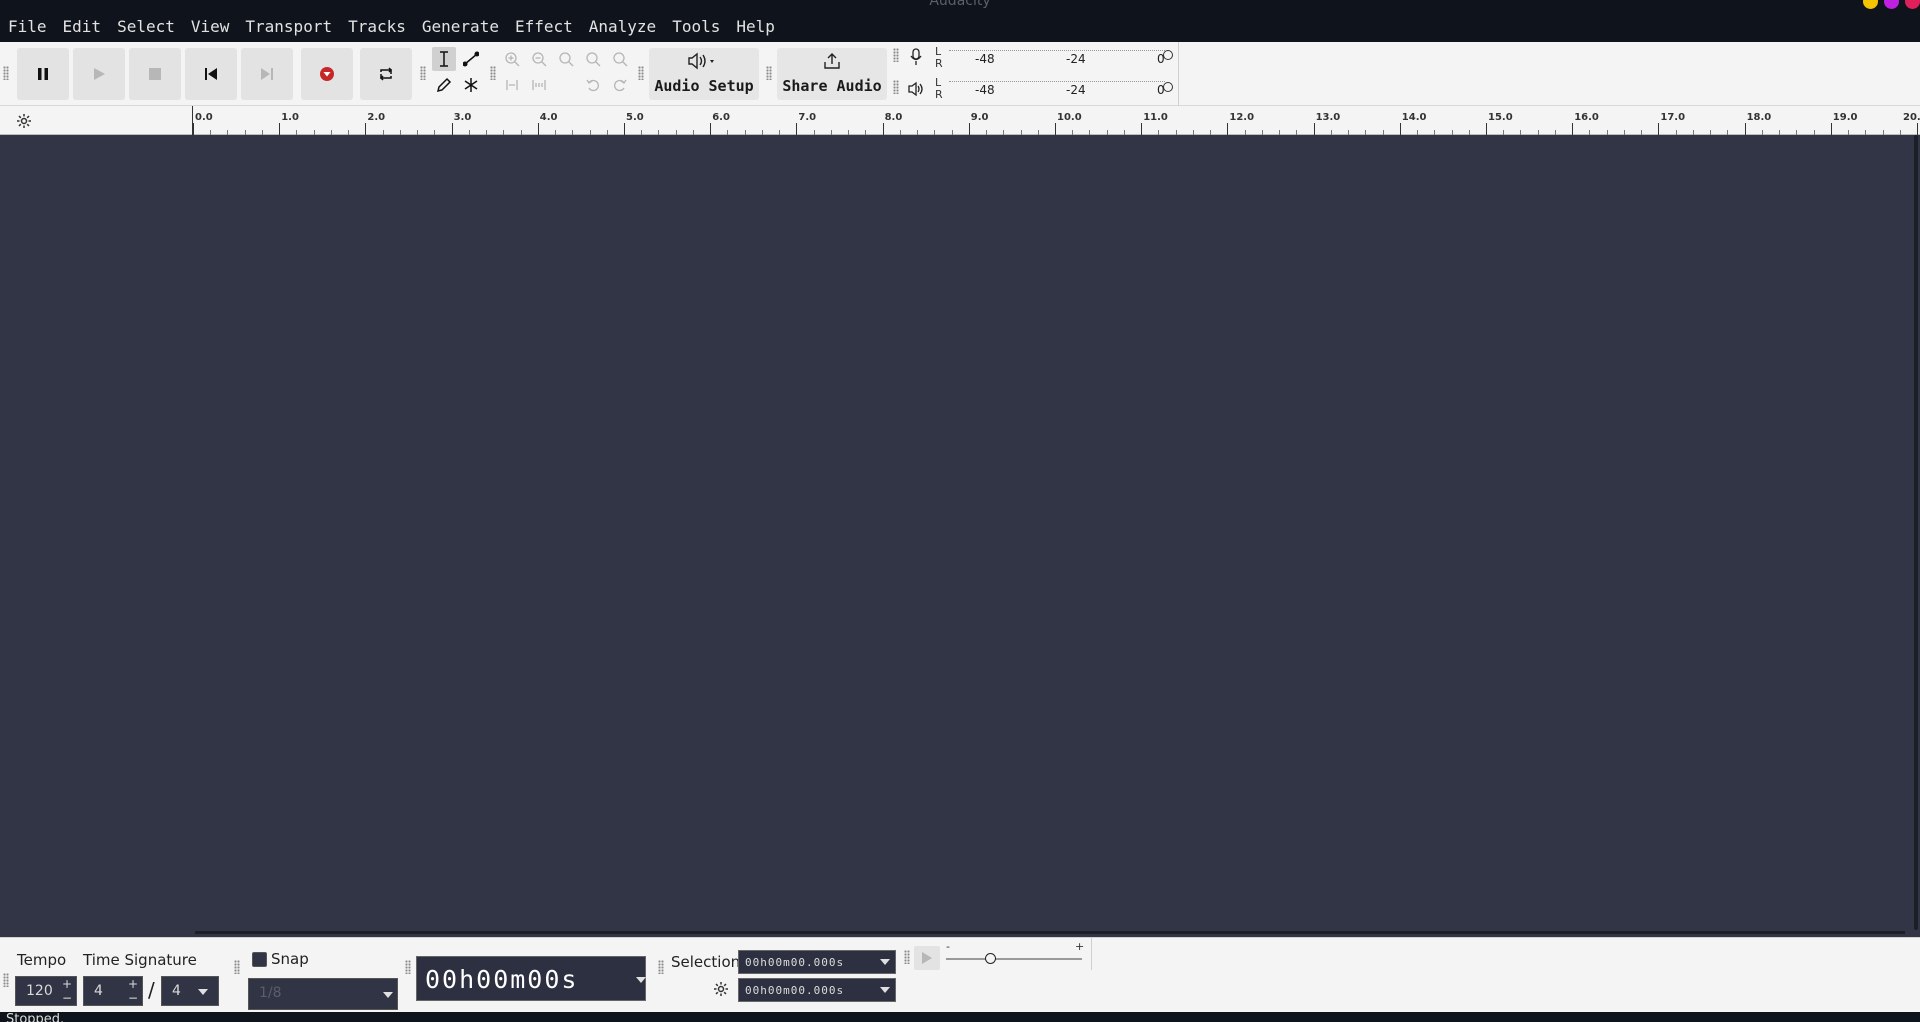 Image resolution: width=1920 pixels, height=1022 pixels. Describe the element at coordinates (721, 989) in the screenshot. I see `selection-options-button` at that location.